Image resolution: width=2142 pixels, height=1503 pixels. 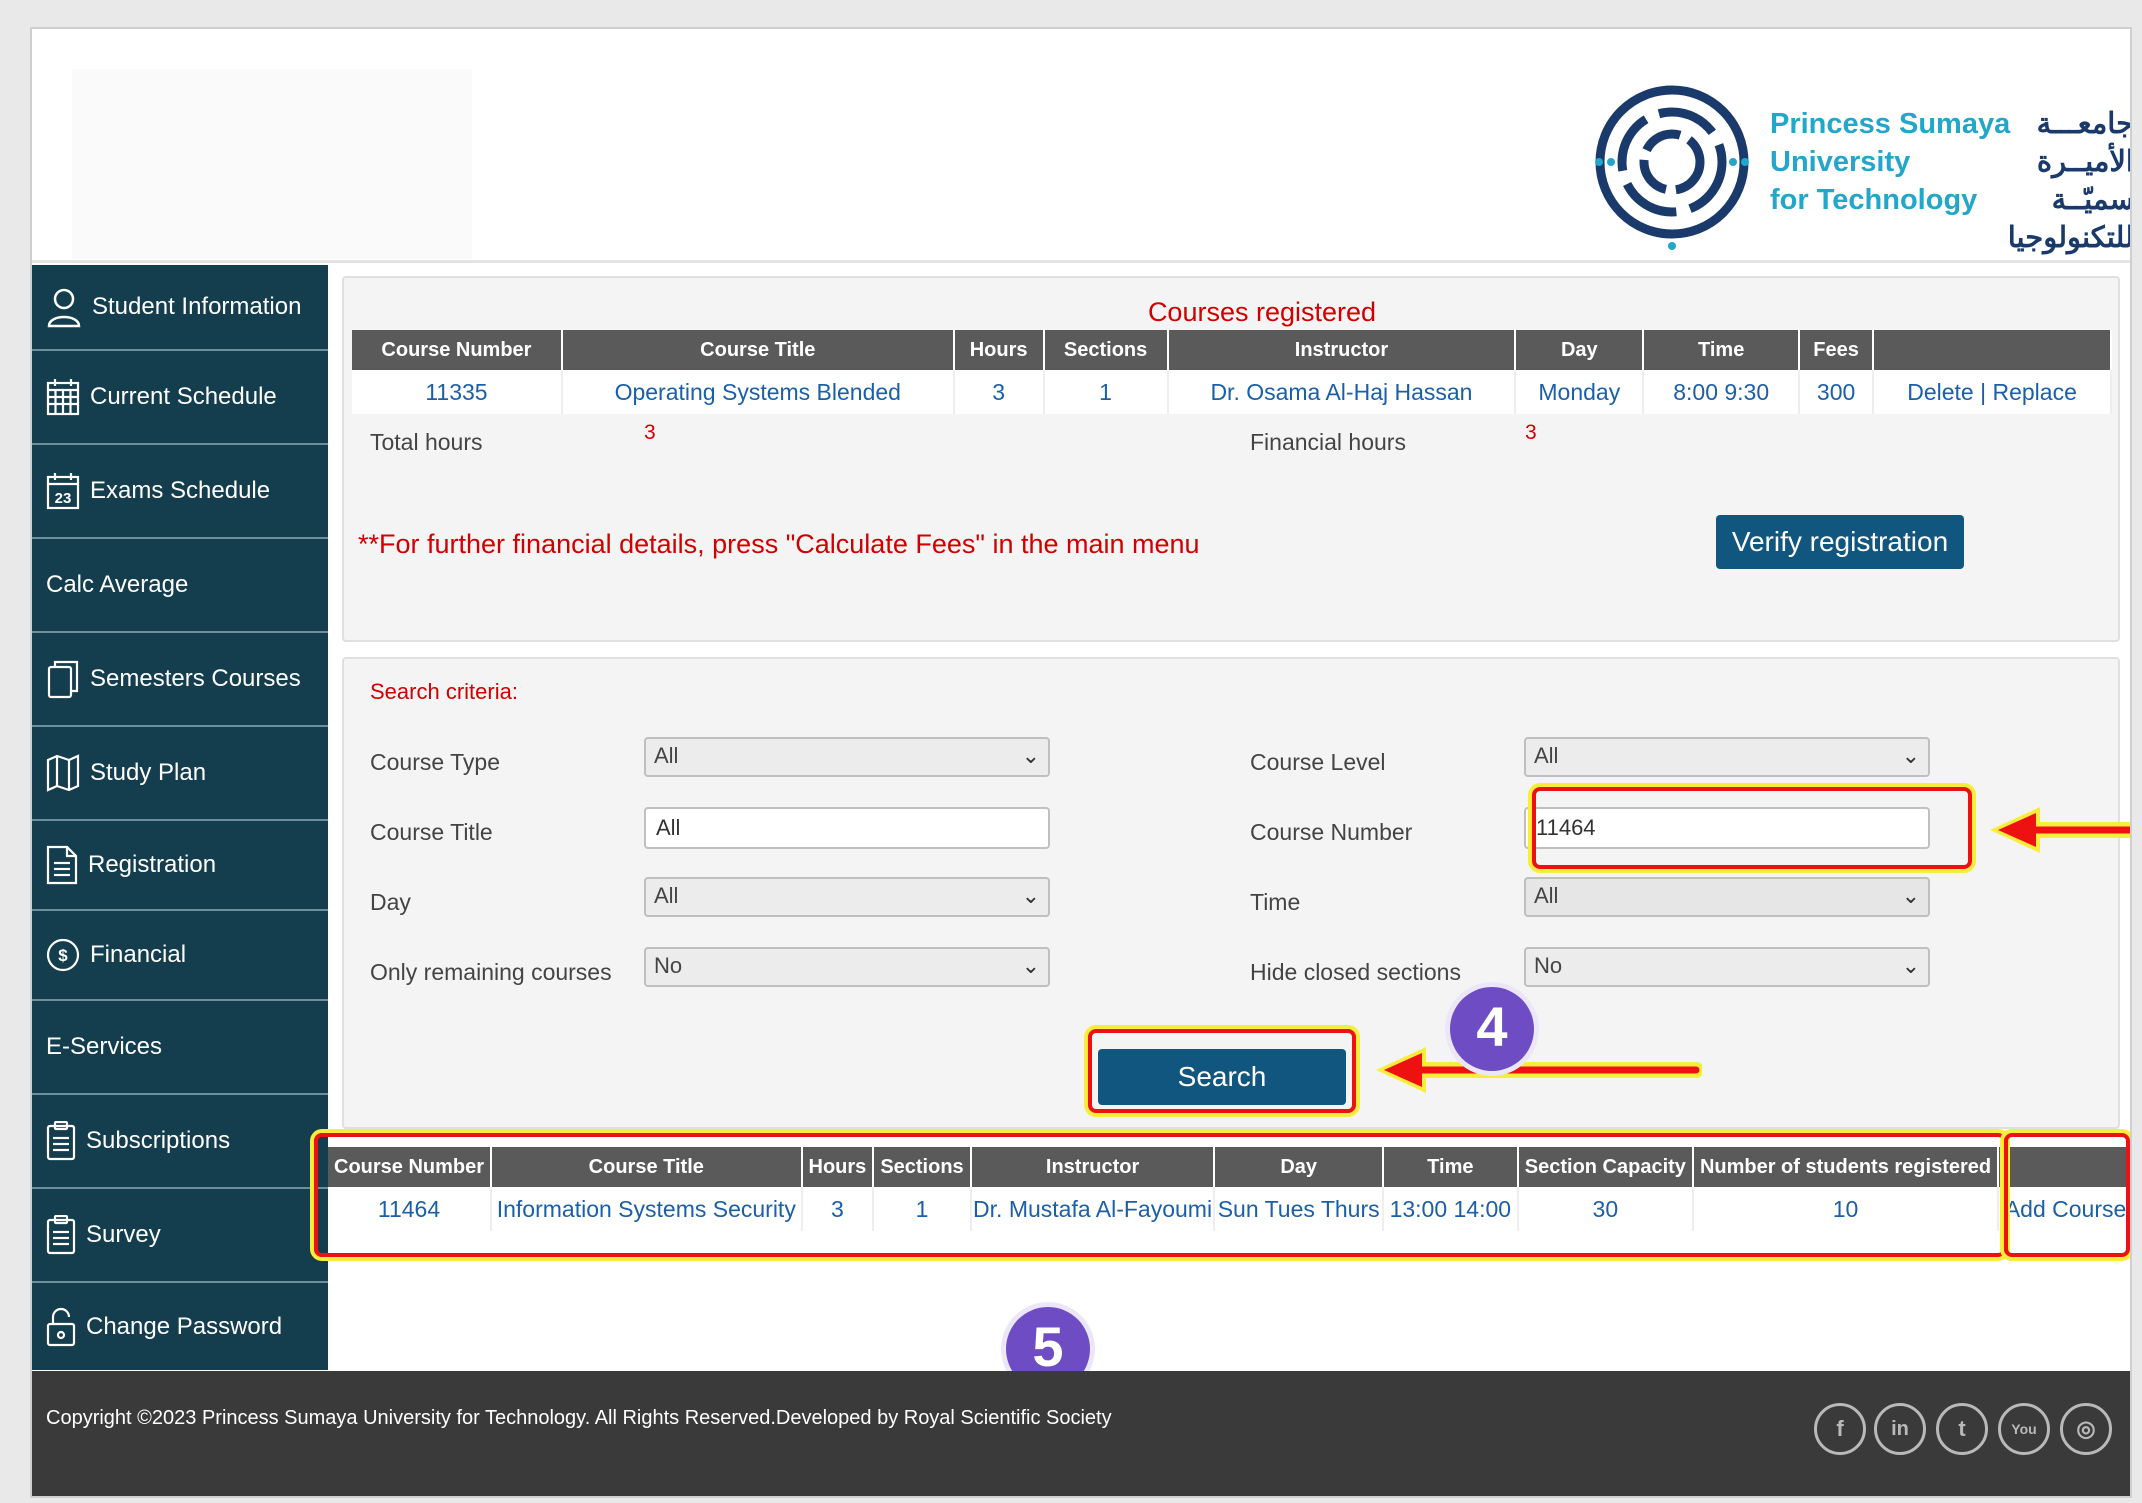 I want to click on sidebar-item-change-password: Change Password, so click(x=180, y=1326).